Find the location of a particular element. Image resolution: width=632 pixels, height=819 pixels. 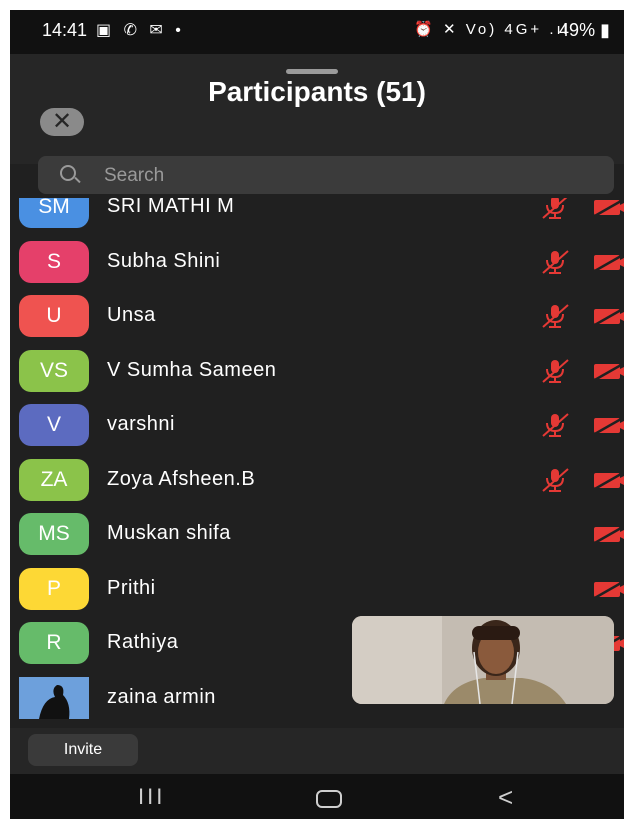

footer-bar: Invite is located at coordinates (317, 751).